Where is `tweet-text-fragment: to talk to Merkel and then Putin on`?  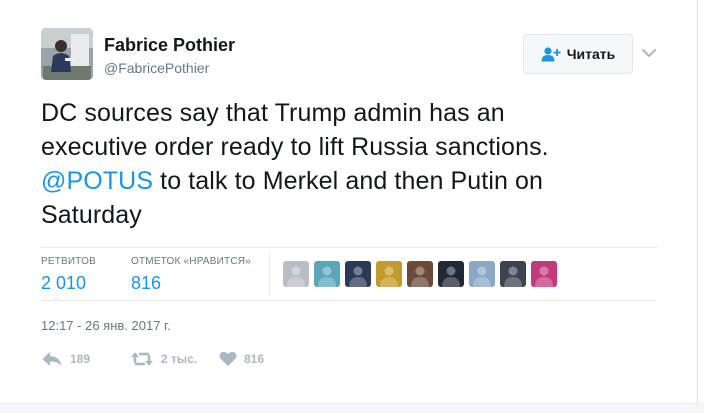
tweet-text-fragment: to talk to Merkel and then Putin on is located at coordinates (348, 181).